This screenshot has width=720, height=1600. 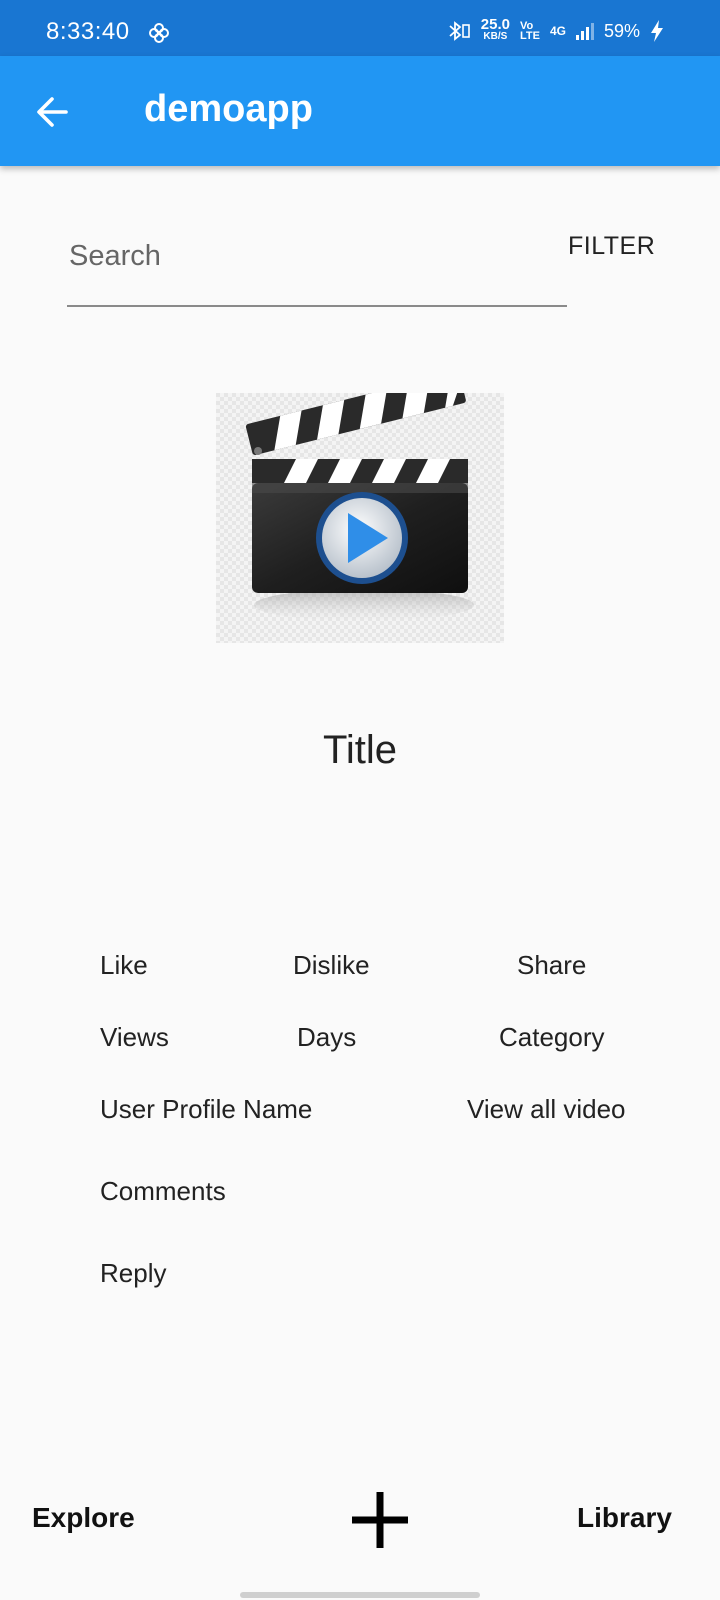 I want to click on video-thumbnail, so click(x=360, y=507).